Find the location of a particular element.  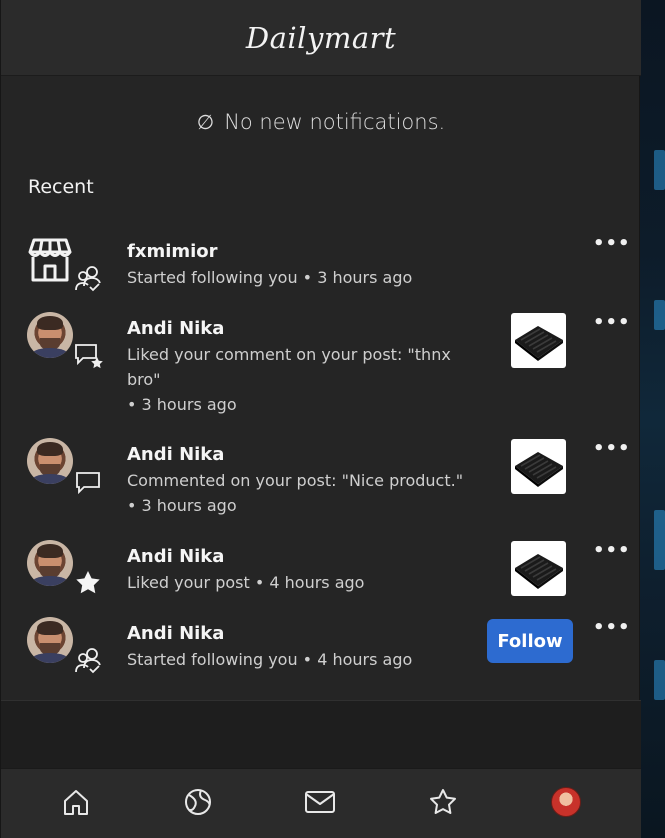

empty-notifications-message: ∅ No new notifications. is located at coordinates (321, 122).